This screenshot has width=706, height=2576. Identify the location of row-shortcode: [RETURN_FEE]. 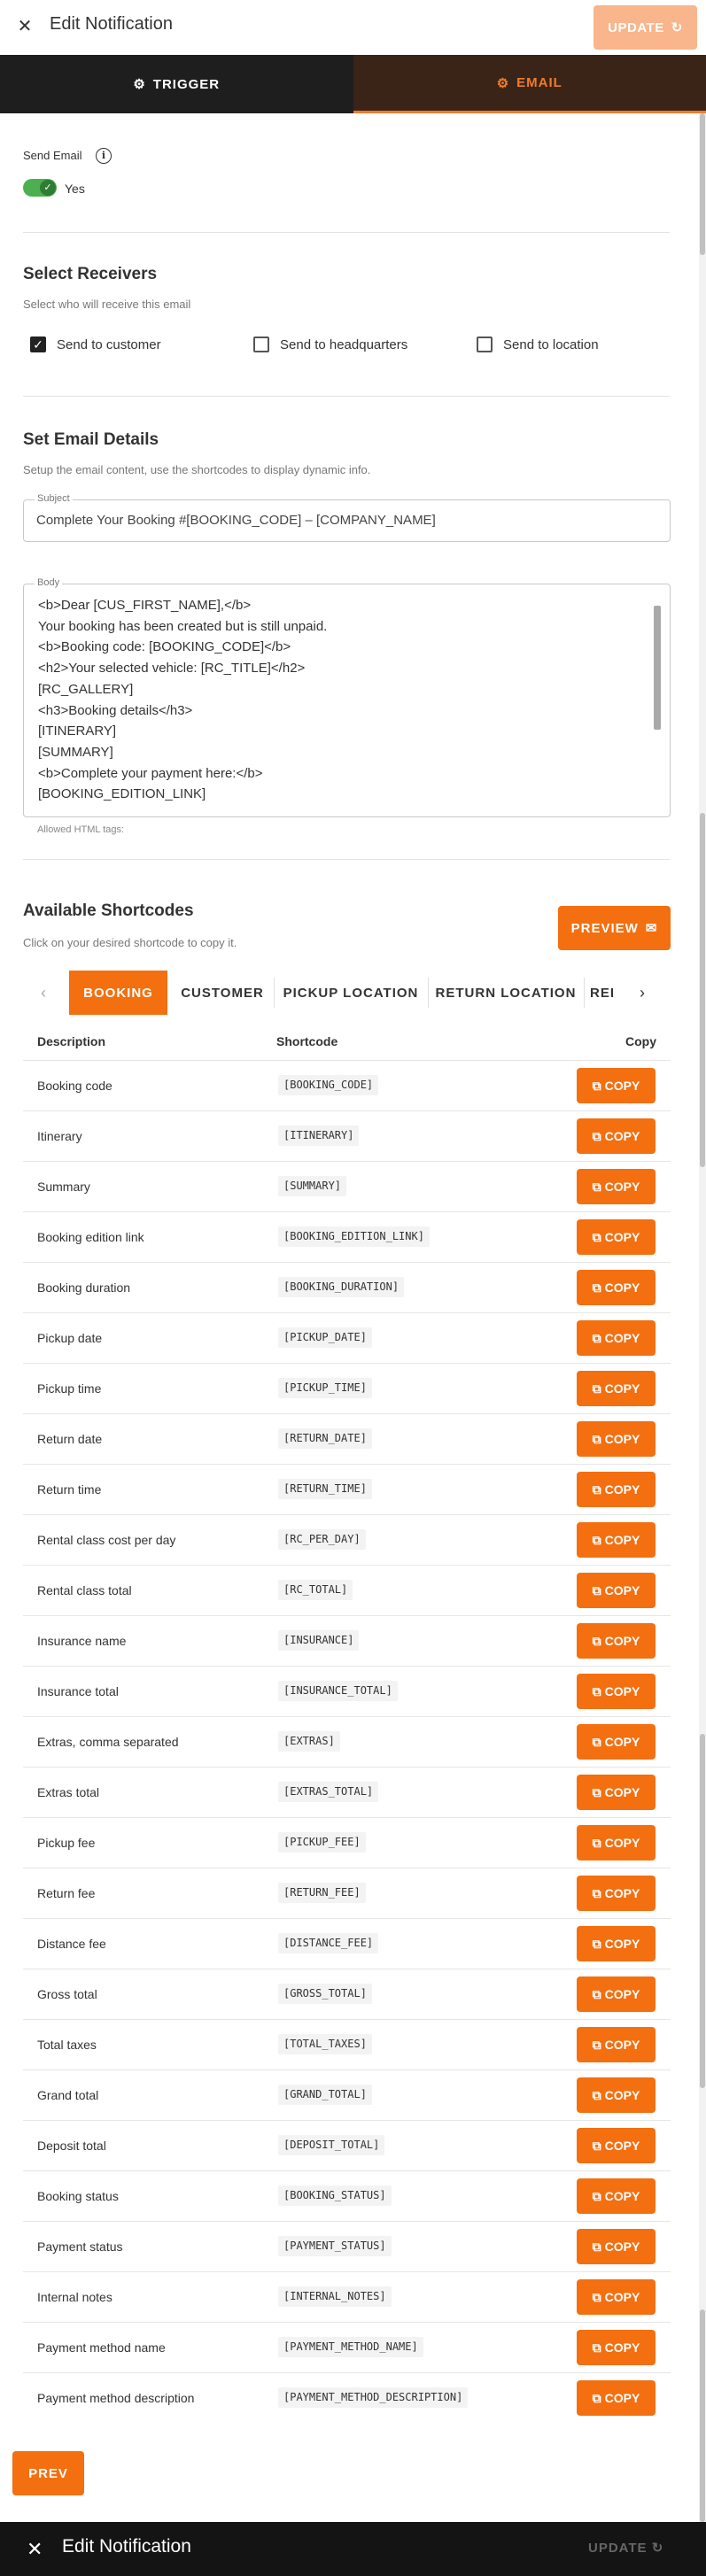
(322, 1893).